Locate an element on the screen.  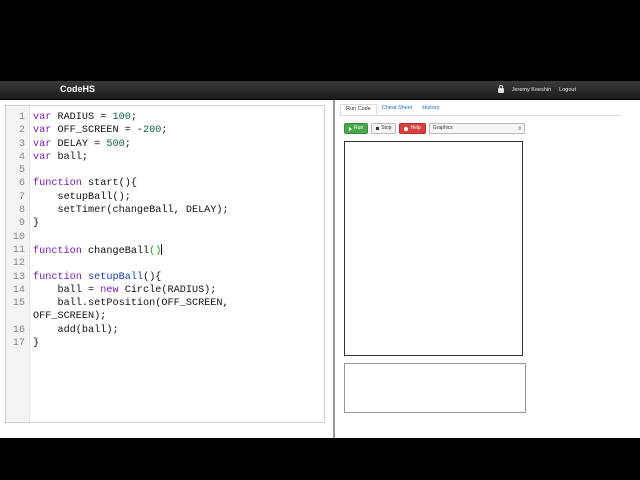
line-number: 3 is located at coordinates (21, 144).